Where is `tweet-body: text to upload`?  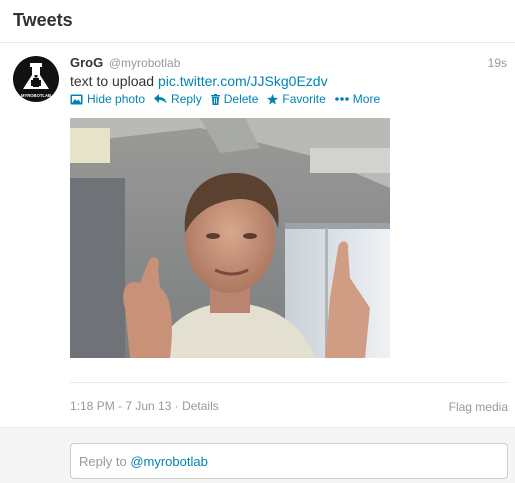 tweet-body: text to upload is located at coordinates (114, 81).